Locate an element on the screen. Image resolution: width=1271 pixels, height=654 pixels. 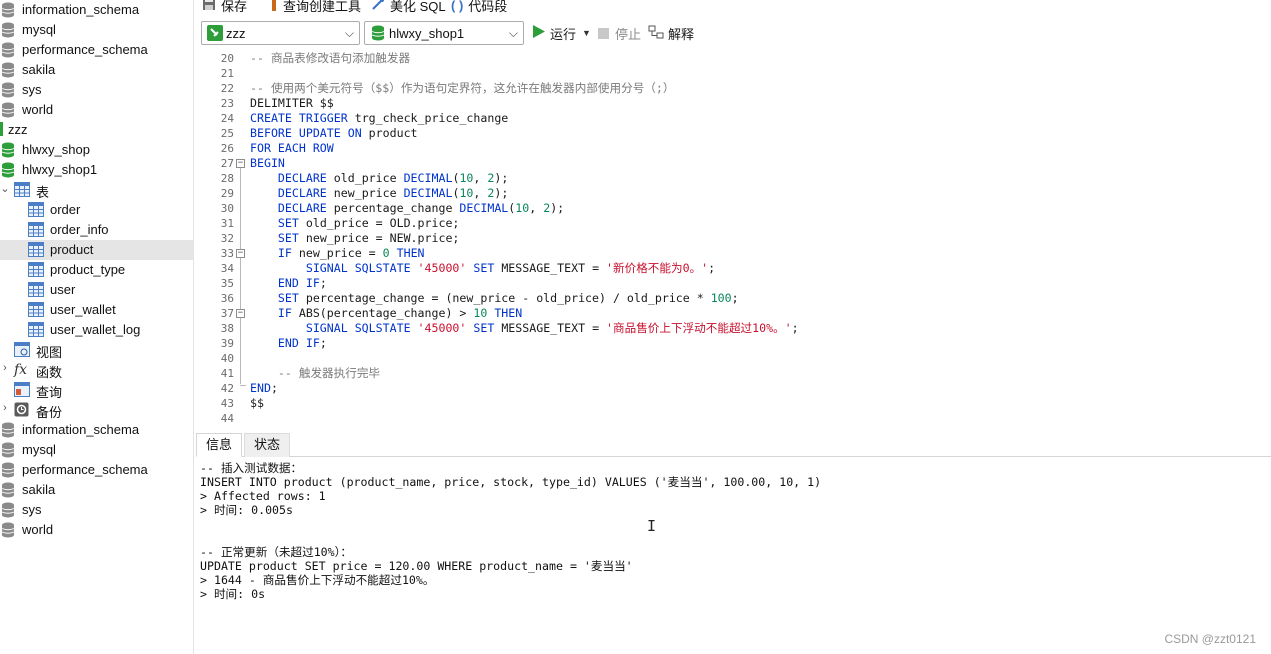
code-line: BEGIN is located at coordinates (267, 163).